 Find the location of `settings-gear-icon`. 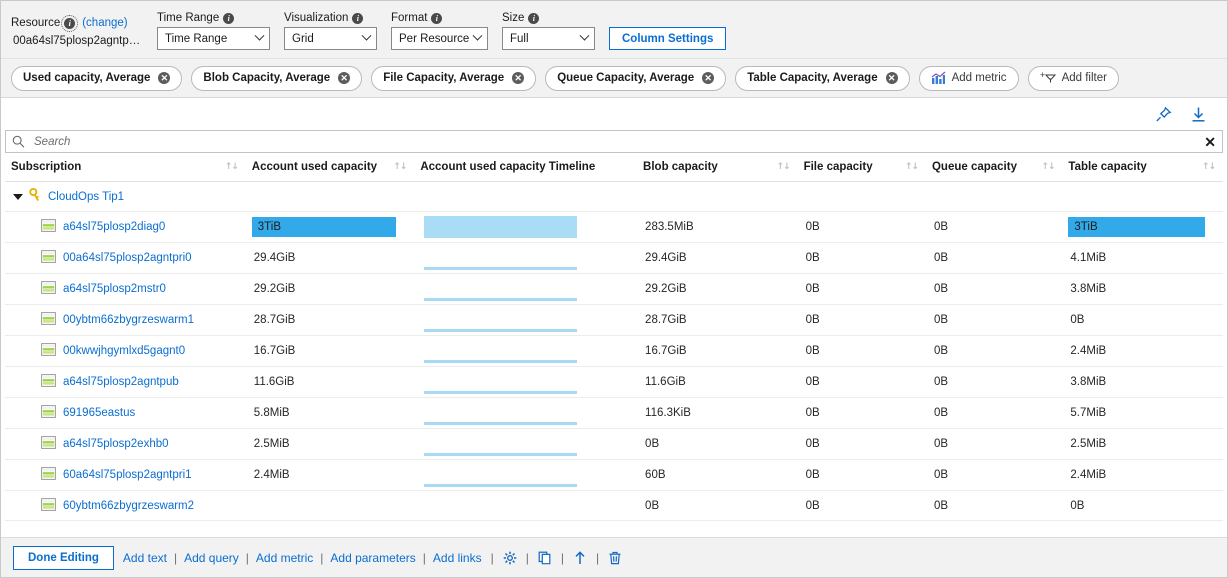

settings-gear-icon is located at coordinates (510, 558).